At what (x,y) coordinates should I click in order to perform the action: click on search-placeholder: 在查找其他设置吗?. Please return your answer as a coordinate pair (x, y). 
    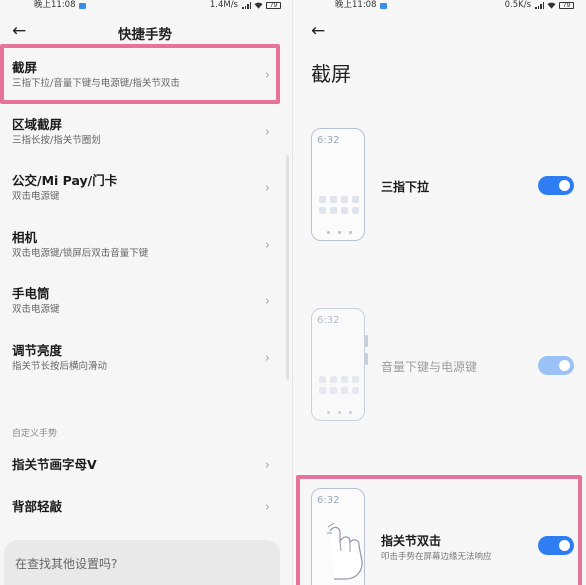
    Looking at the image, I should click on (66, 564).